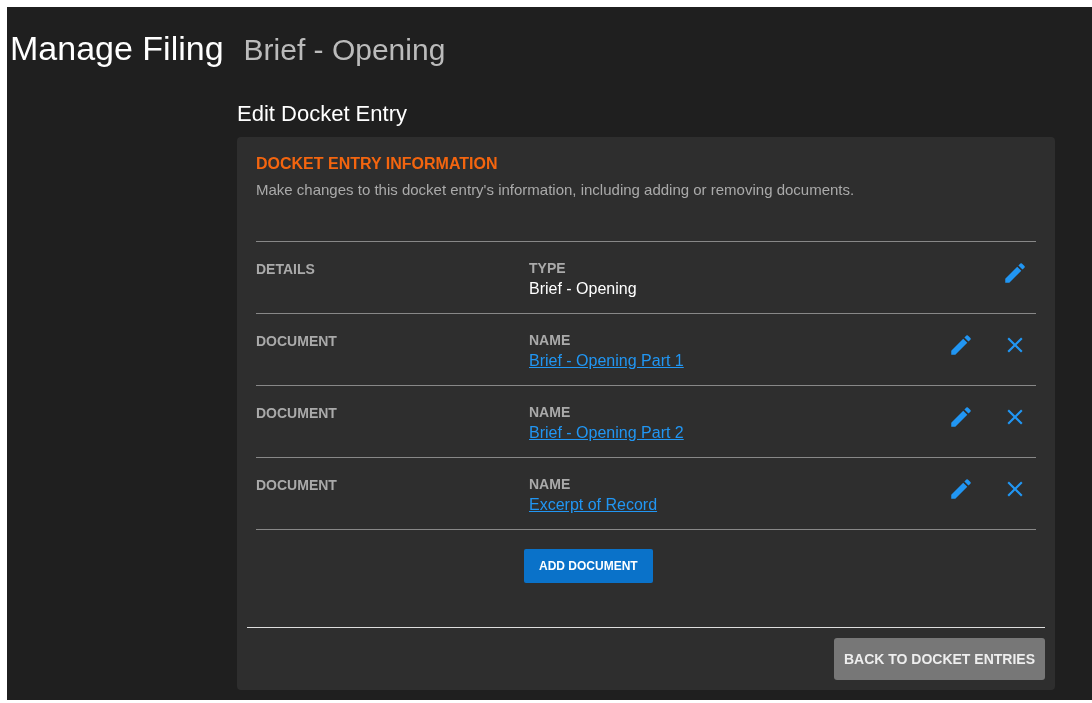 The image size is (1092, 703). What do you see at coordinates (377, 164) in the screenshot?
I see `card-heading: DOCKET ENTRY INFORMATION` at bounding box center [377, 164].